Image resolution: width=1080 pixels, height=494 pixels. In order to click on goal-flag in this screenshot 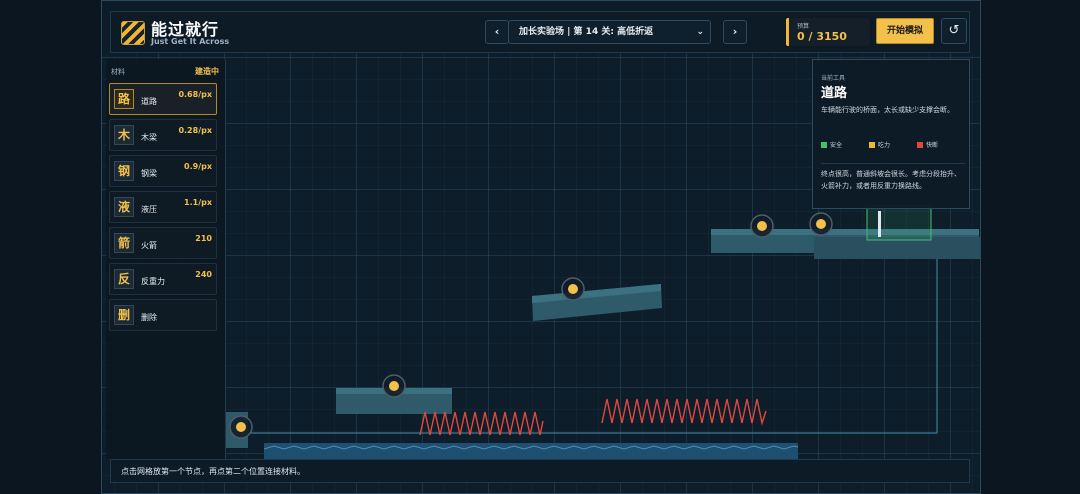, I will do `click(879, 224)`.